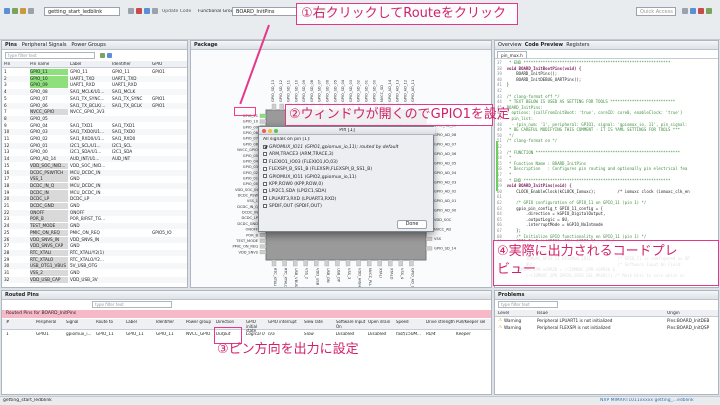  I want to click on tab-overview: Overview, so click(510, 45).